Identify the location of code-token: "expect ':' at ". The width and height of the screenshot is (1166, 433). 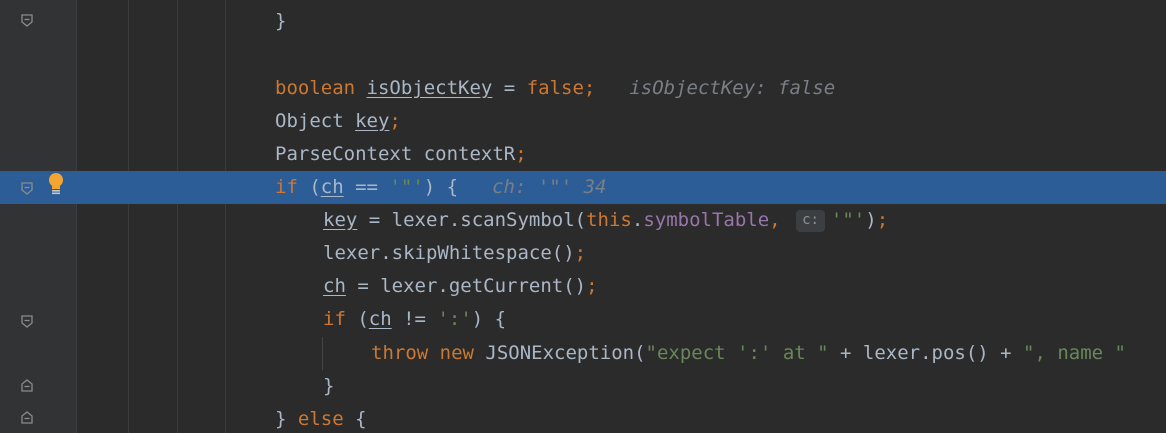
(737, 353).